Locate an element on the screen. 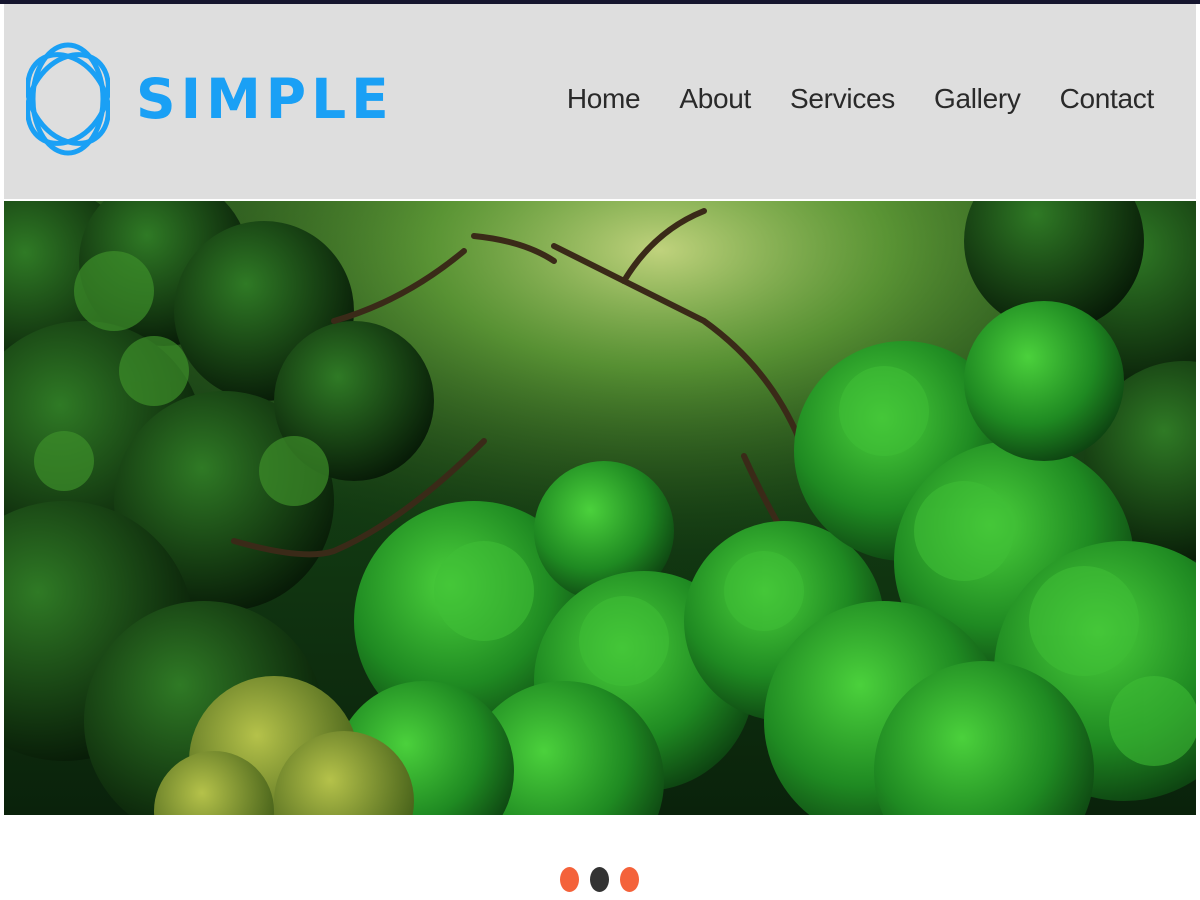 The width and height of the screenshot is (1200, 900). brand-logo: SIMPLE is located at coordinates (210, 99).